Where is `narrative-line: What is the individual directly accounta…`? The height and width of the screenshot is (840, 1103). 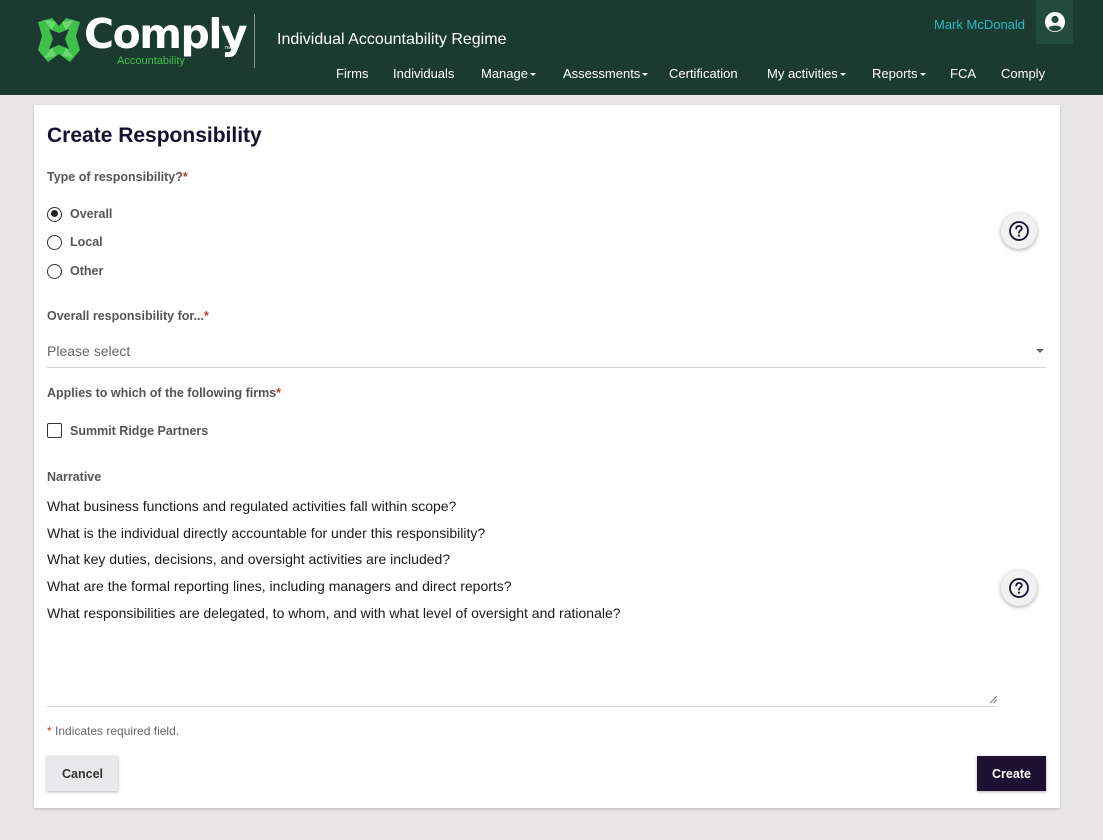
narrative-line: What is the individual directly accounta… is located at coordinates (266, 533).